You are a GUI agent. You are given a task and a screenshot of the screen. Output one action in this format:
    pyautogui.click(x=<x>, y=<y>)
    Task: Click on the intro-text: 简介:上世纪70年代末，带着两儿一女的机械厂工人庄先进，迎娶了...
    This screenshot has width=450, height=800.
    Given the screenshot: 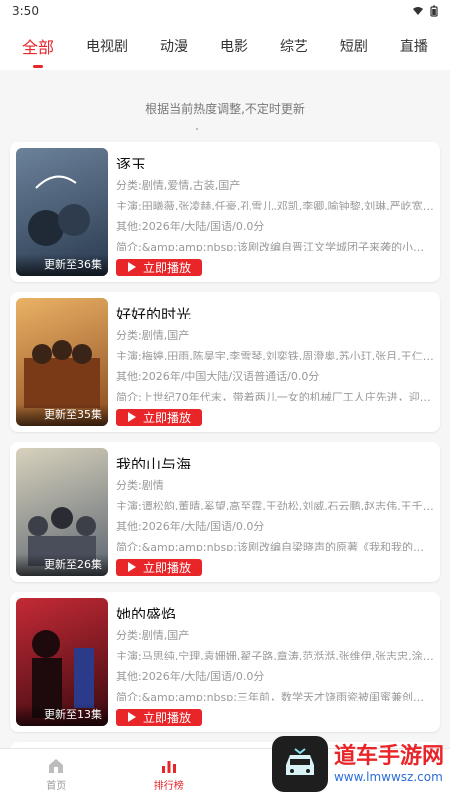 What is the action you would take?
    pyautogui.click(x=275, y=395)
    